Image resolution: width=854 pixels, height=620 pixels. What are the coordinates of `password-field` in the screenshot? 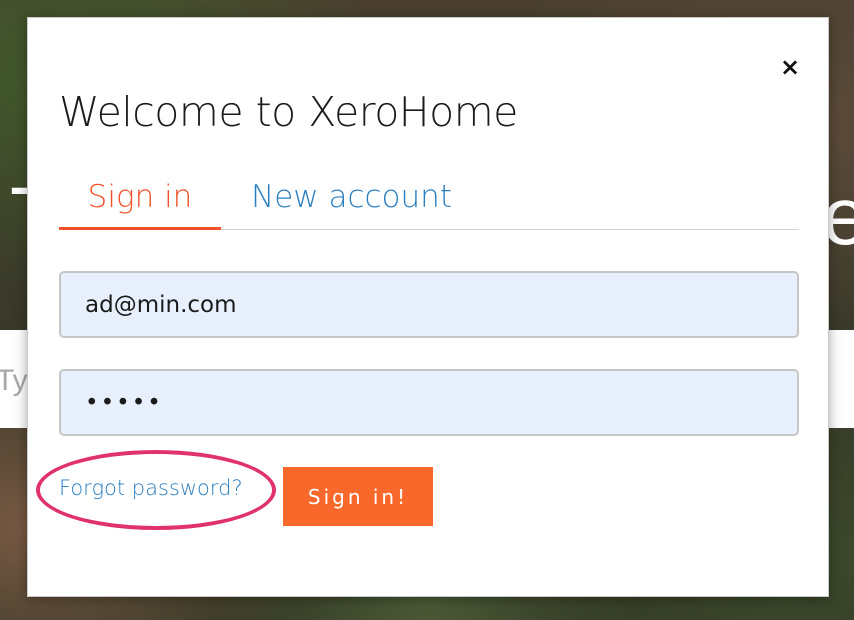 It's located at (429, 402).